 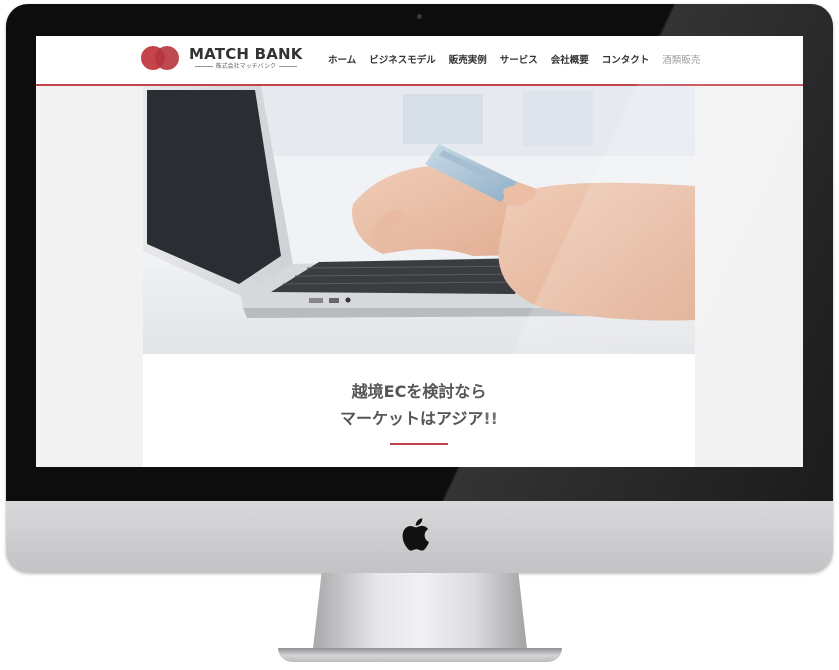 What do you see at coordinates (420, 611) in the screenshot?
I see `monitor-stand` at bounding box center [420, 611].